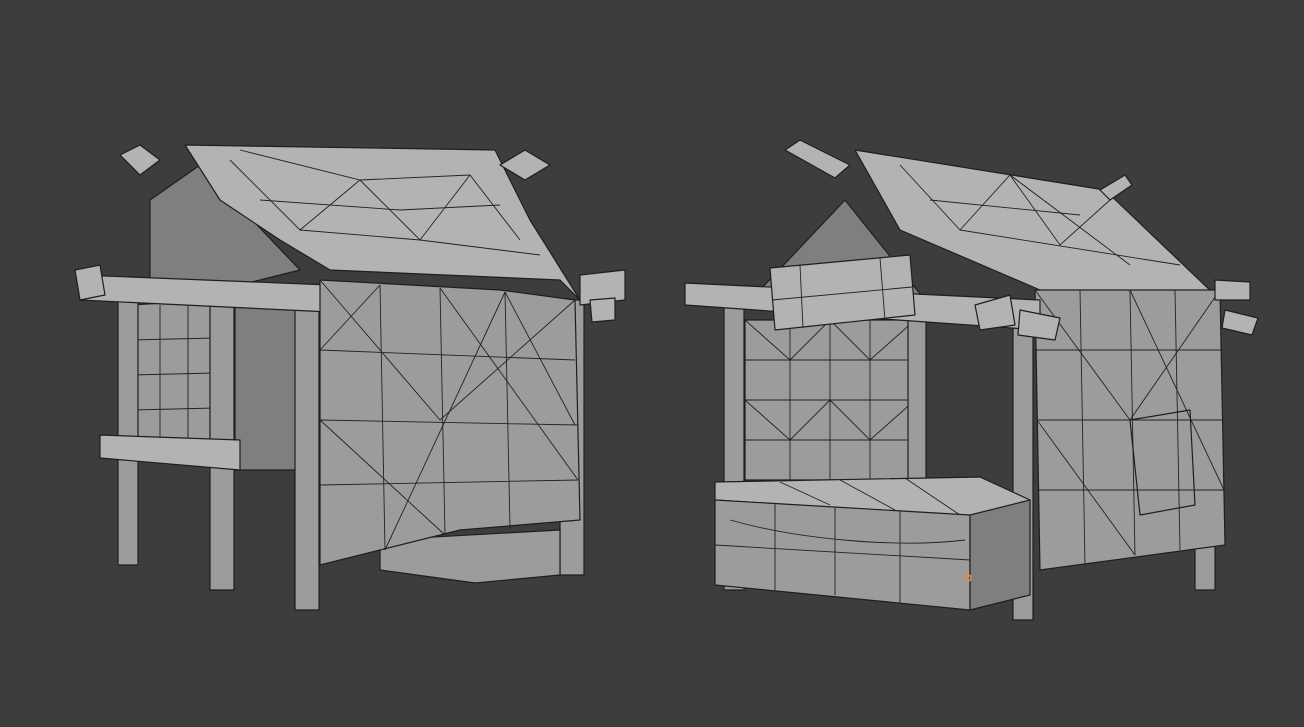 The height and width of the screenshot is (727, 1304). What do you see at coordinates (842, 555) in the screenshot?
I see `counter-front` at bounding box center [842, 555].